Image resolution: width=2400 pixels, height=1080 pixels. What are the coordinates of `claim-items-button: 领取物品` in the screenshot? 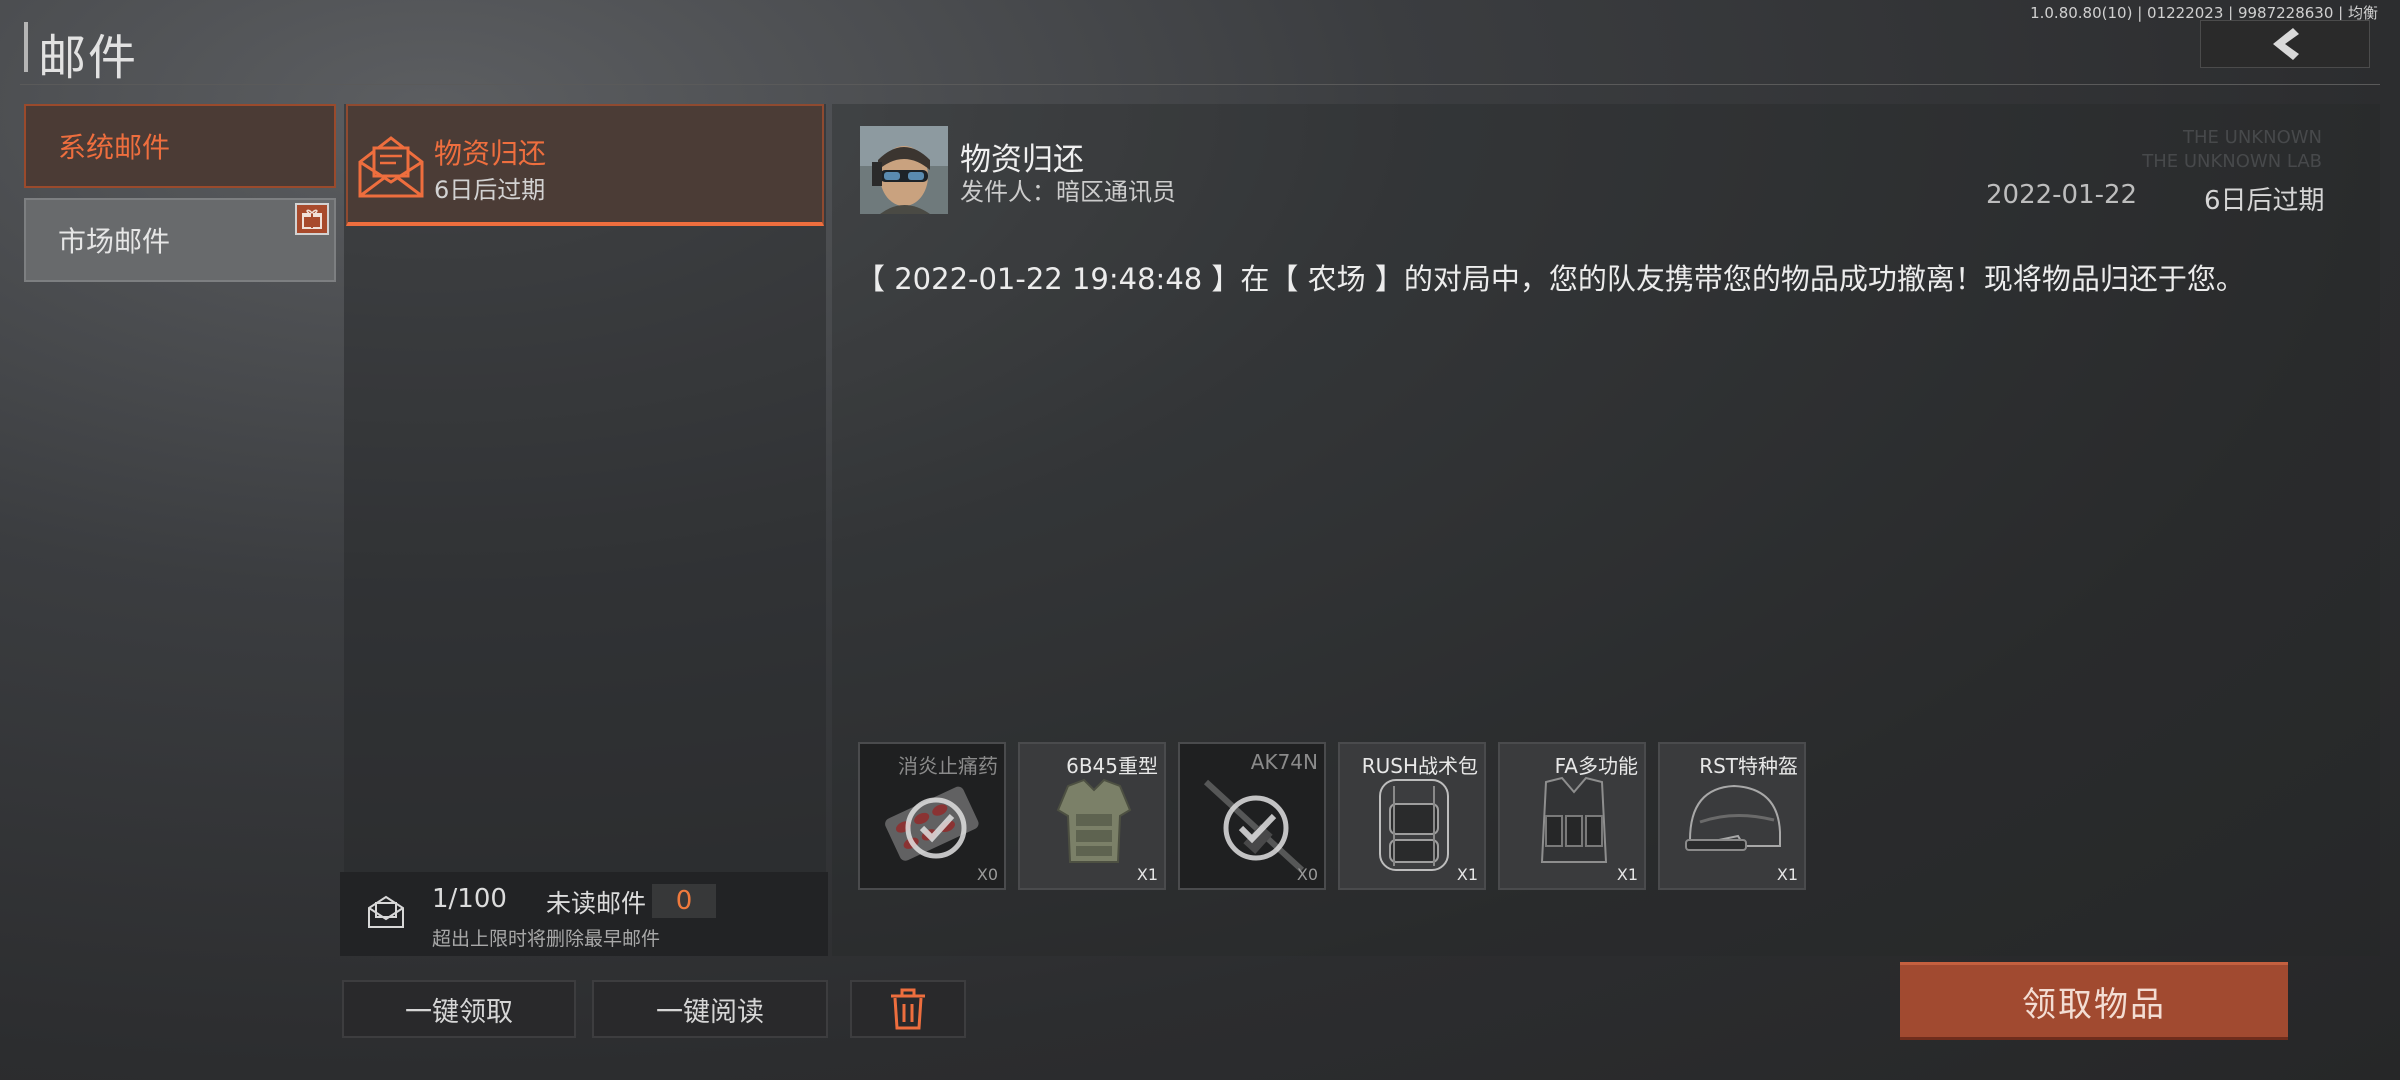 It's located at (2094, 1001).